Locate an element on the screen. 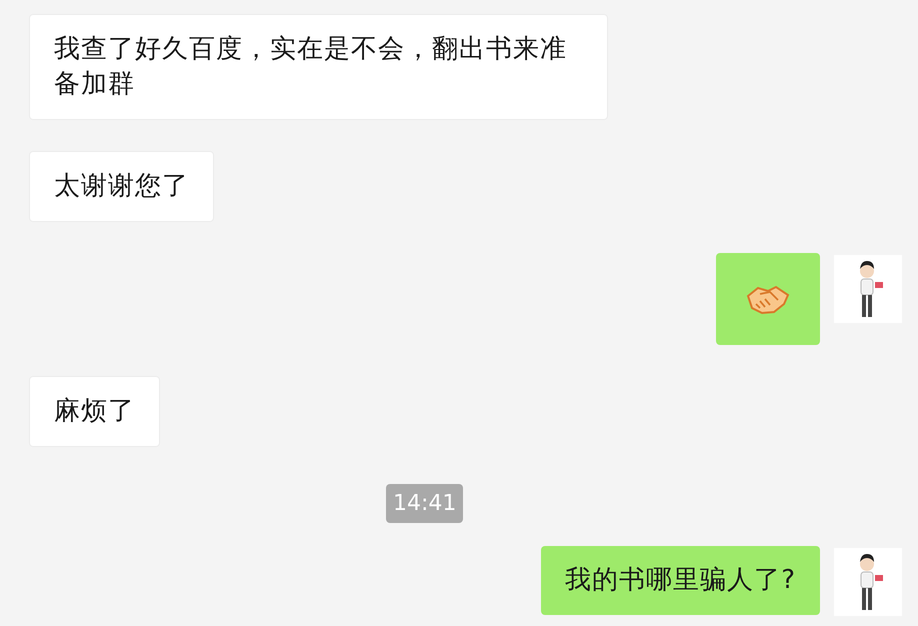 The width and height of the screenshot is (918, 626). message-bubble: 我查了好久百度，实在是不会，翻出书来准备加群 is located at coordinates (318, 67).